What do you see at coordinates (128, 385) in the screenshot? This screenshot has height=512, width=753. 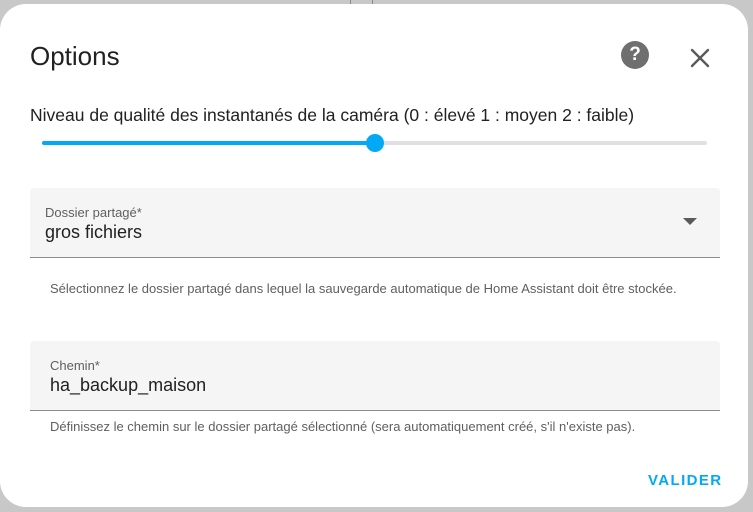 I see `path-value: ha_backup_maison` at bounding box center [128, 385].